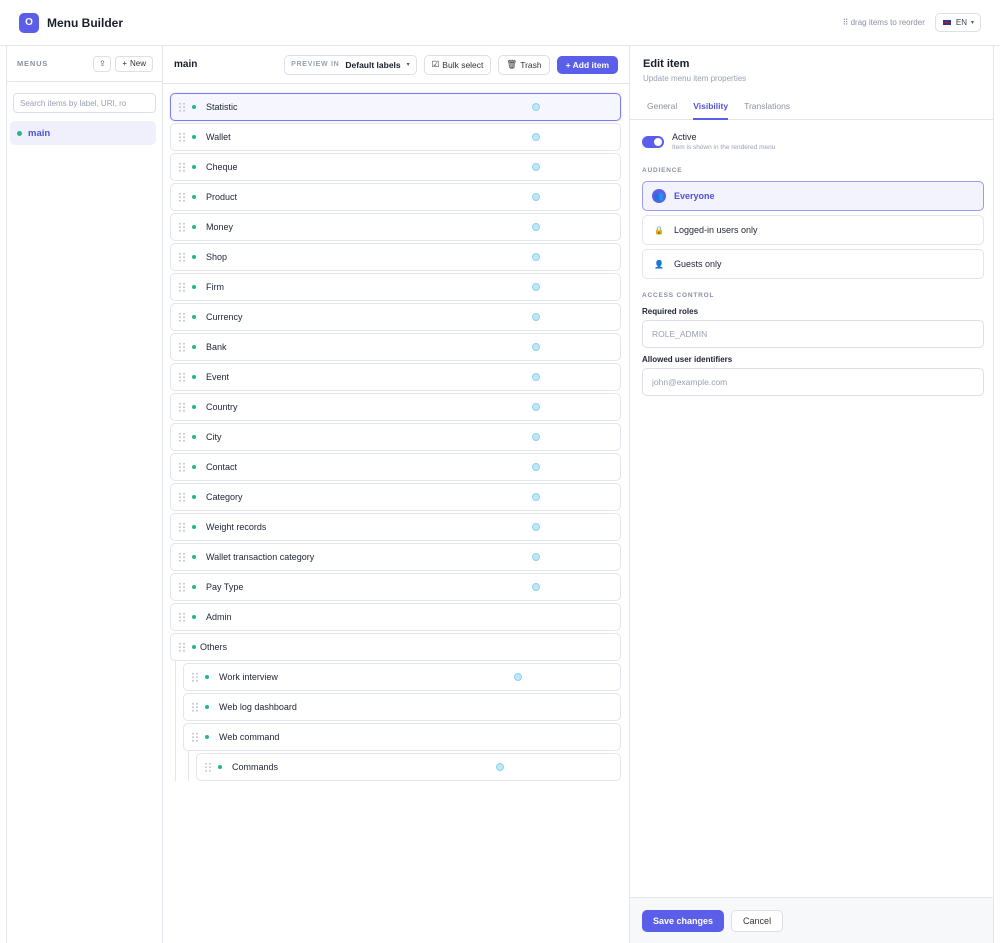 Image resolution: width=1000 pixels, height=943 pixels. Describe the element at coordinates (813, 264) in the screenshot. I see `audience-guests: 👤 Guests only` at that location.